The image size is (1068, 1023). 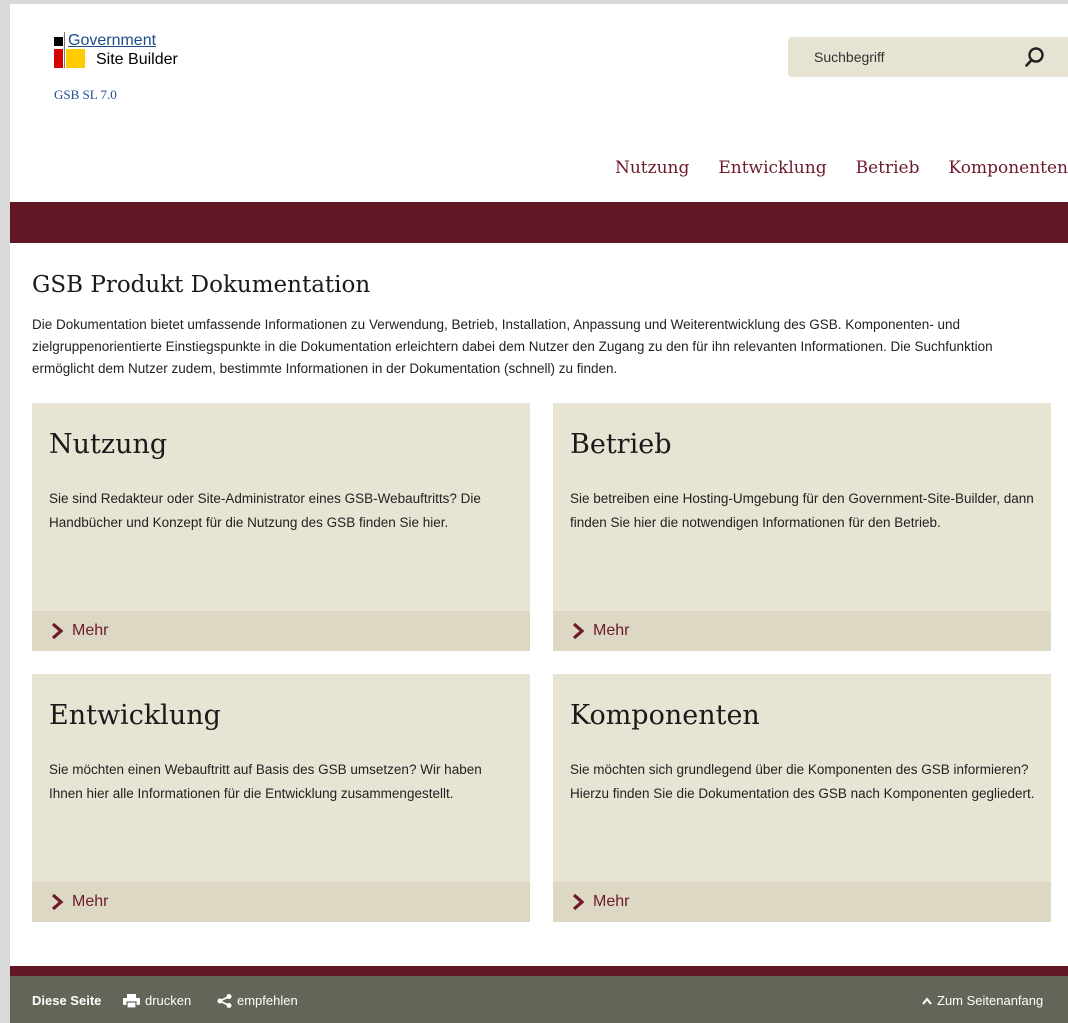 I want to click on logo-divider, so click(x=64, y=50).